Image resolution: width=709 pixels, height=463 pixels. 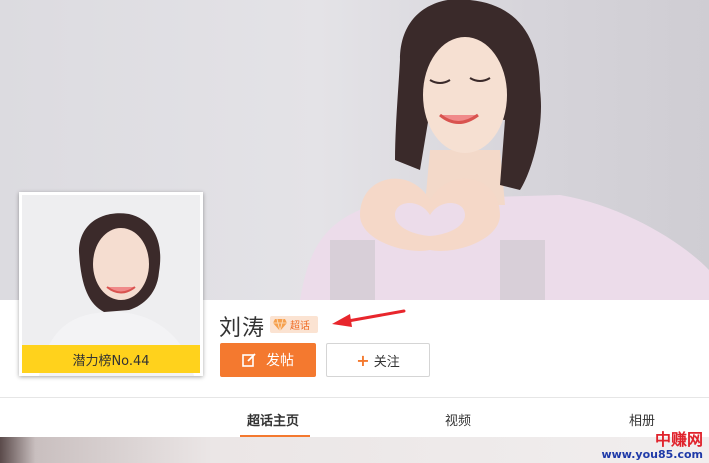 I want to click on chaohua-badge-label: 超话, so click(x=300, y=326).